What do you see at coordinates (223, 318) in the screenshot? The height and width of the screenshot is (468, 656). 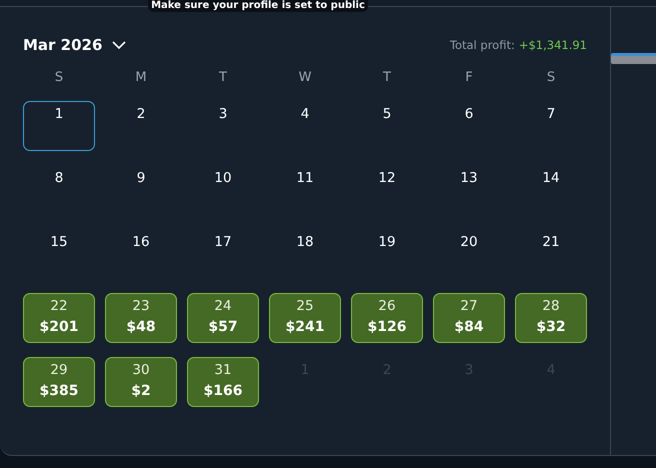 I see `profit-day-cell: 24 $57` at bounding box center [223, 318].